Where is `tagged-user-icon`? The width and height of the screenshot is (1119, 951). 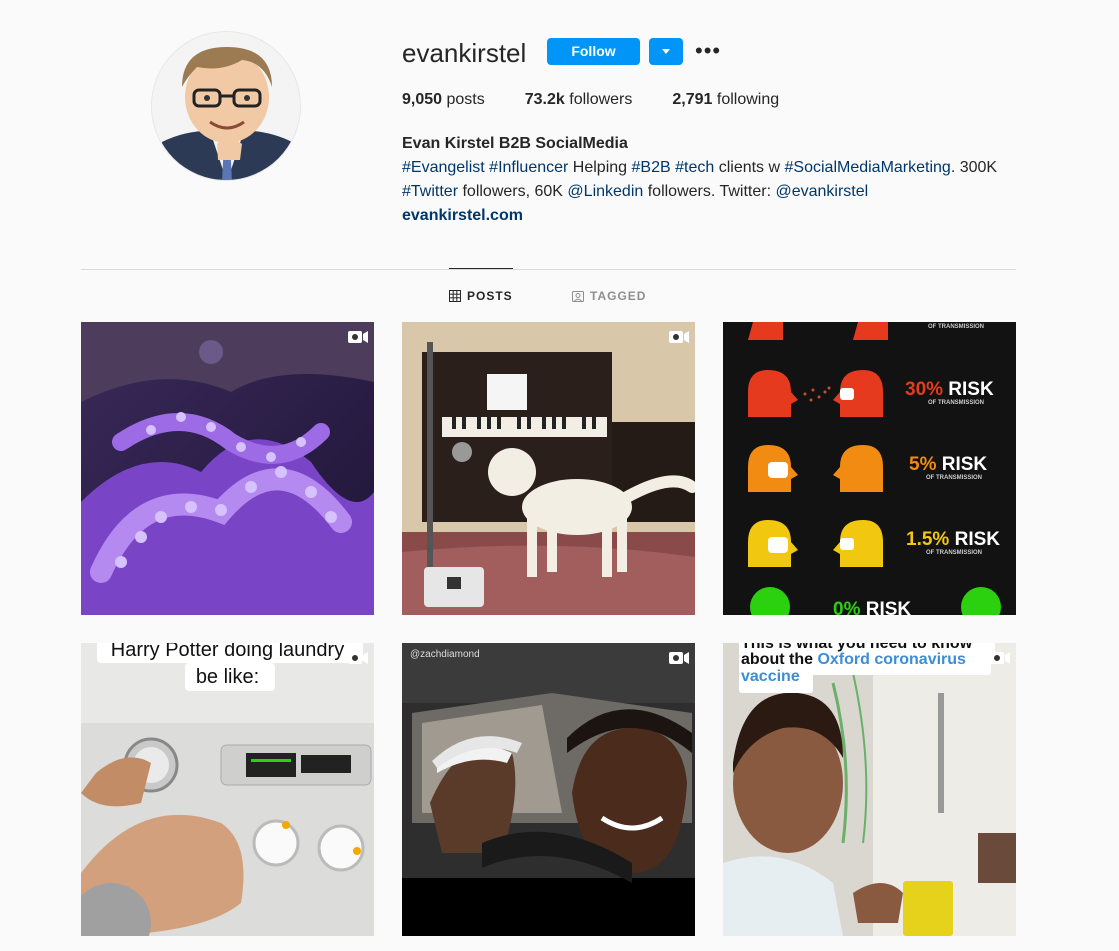
tagged-user-icon is located at coordinates (578, 296).